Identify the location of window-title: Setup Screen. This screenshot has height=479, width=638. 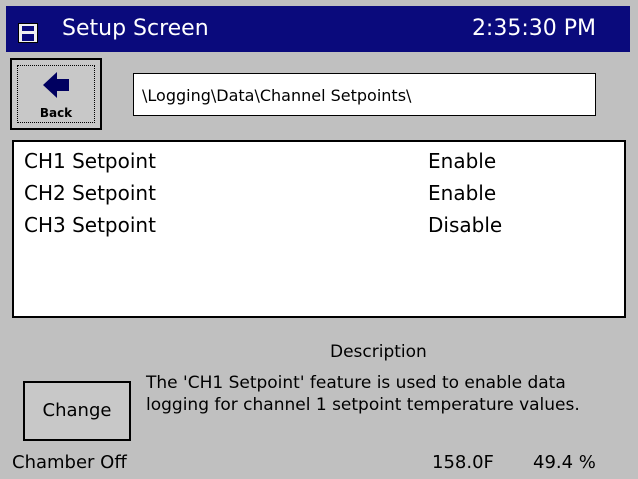
(135, 28).